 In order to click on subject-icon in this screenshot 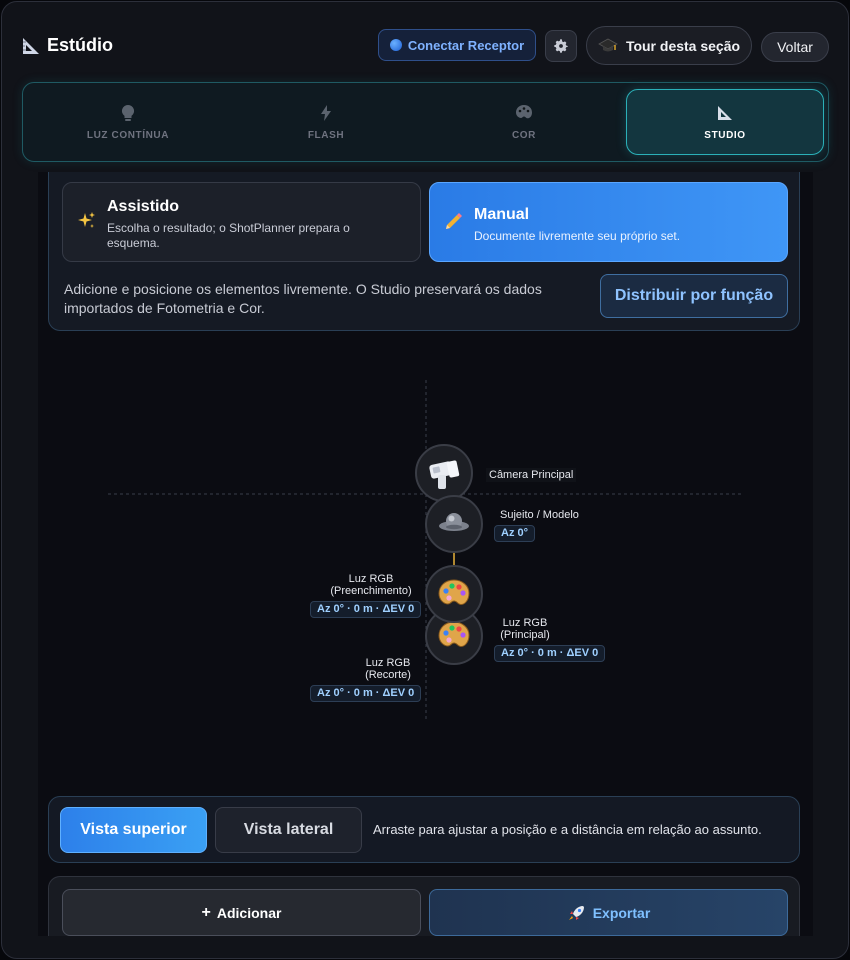, I will do `click(454, 522)`.